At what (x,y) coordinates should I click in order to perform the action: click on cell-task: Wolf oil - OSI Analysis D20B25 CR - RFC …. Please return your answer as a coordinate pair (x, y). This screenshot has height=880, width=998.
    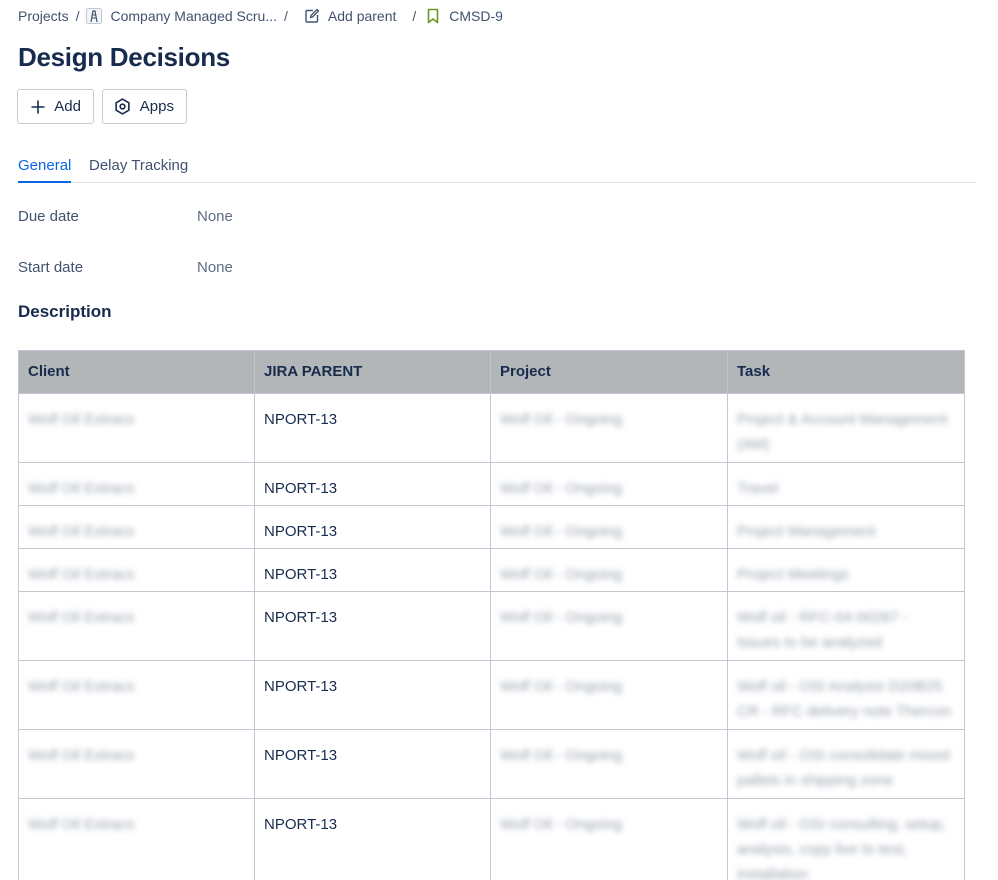
    Looking at the image, I should click on (846, 695).